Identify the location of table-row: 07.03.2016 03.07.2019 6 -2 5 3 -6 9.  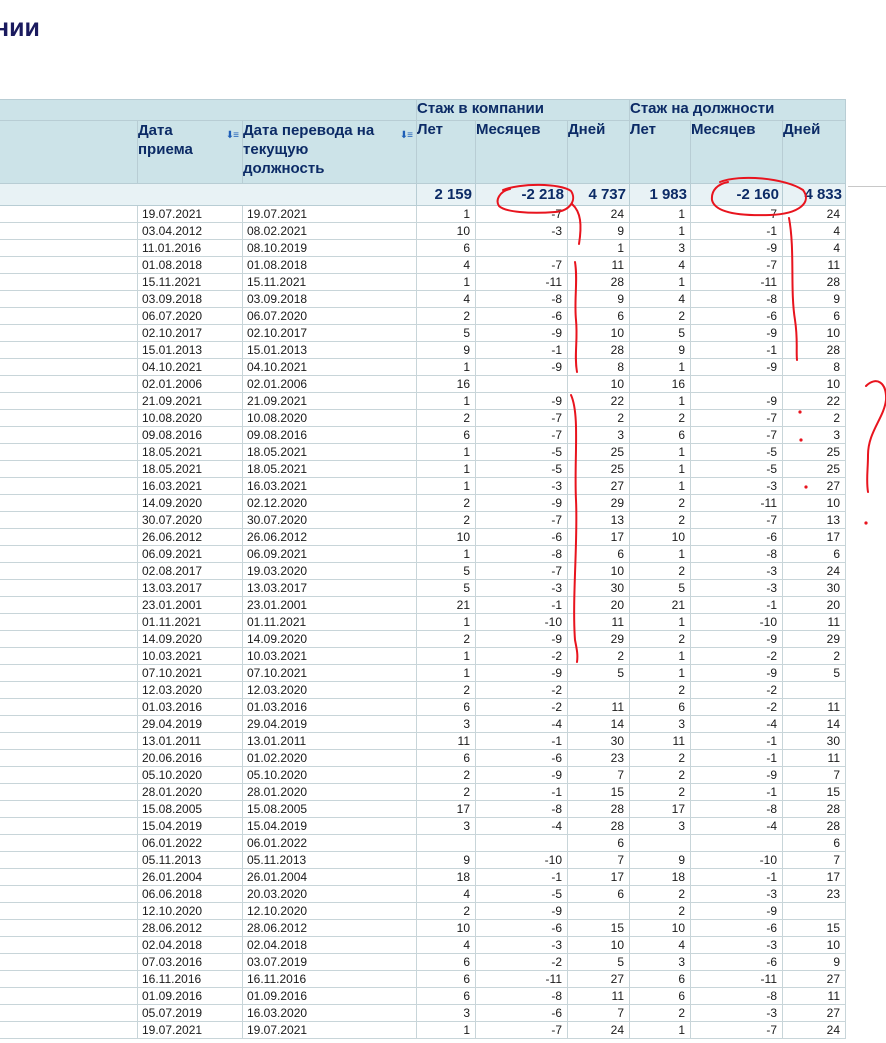
(423, 962).